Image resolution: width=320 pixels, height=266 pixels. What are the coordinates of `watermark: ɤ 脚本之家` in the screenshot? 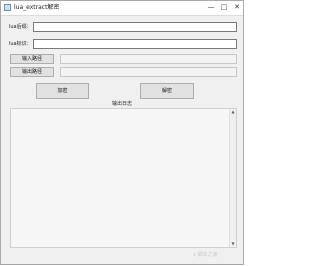 It's located at (205, 255).